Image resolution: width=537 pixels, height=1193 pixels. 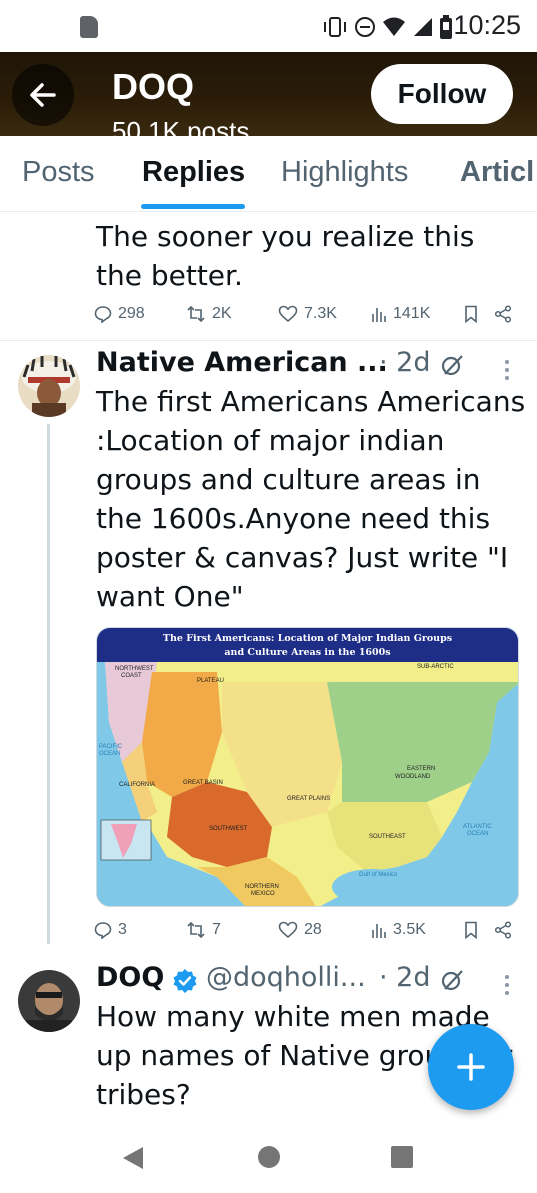 What do you see at coordinates (58, 172) in the screenshot?
I see `tab-posts: Posts` at bounding box center [58, 172].